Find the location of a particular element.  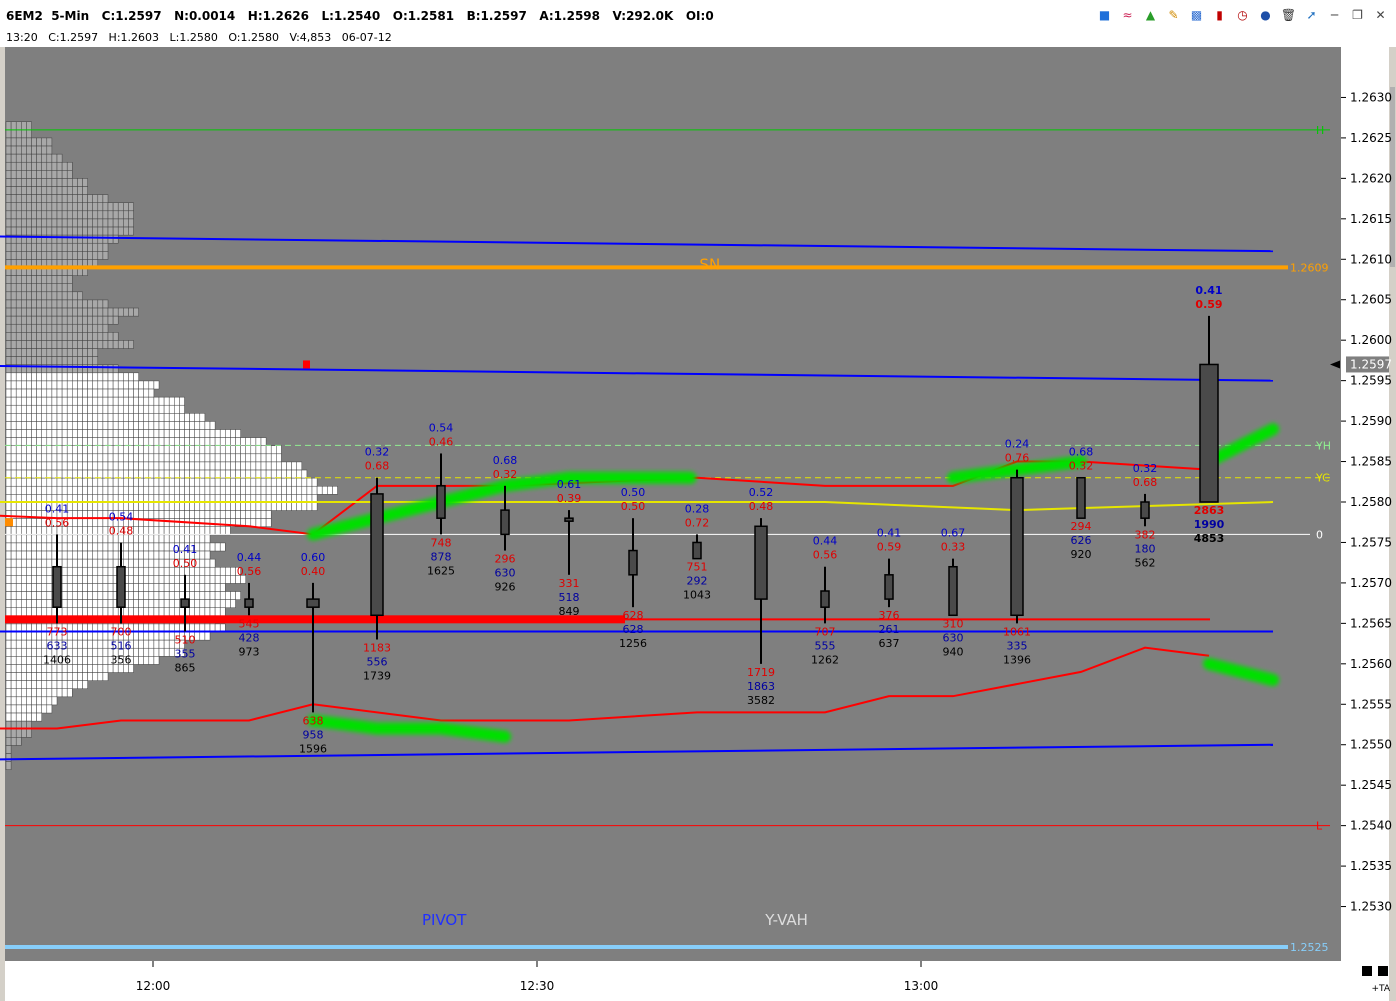

circle-icon: ● is located at coordinates (1265, 15).